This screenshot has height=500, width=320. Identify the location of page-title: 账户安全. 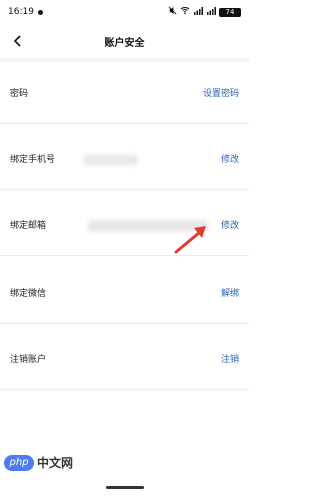
(124, 43).